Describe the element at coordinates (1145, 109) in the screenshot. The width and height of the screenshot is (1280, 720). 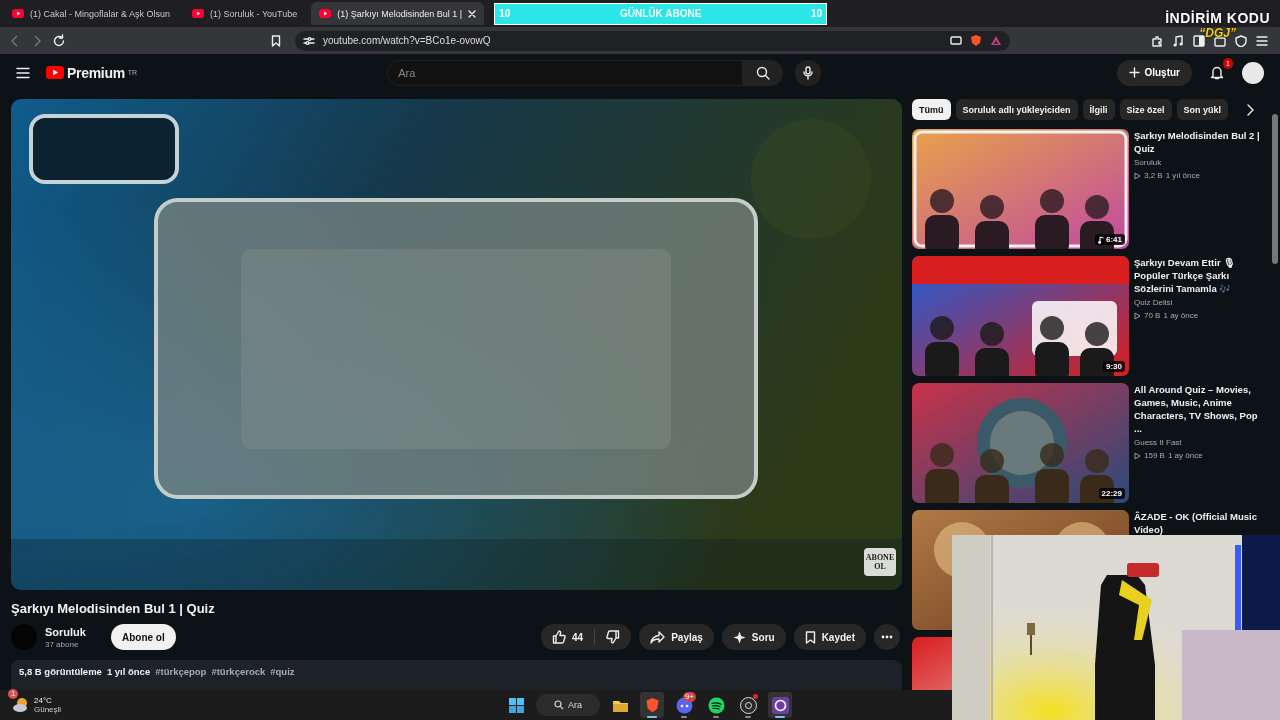
I see `filter-chip: Size özel` at that location.